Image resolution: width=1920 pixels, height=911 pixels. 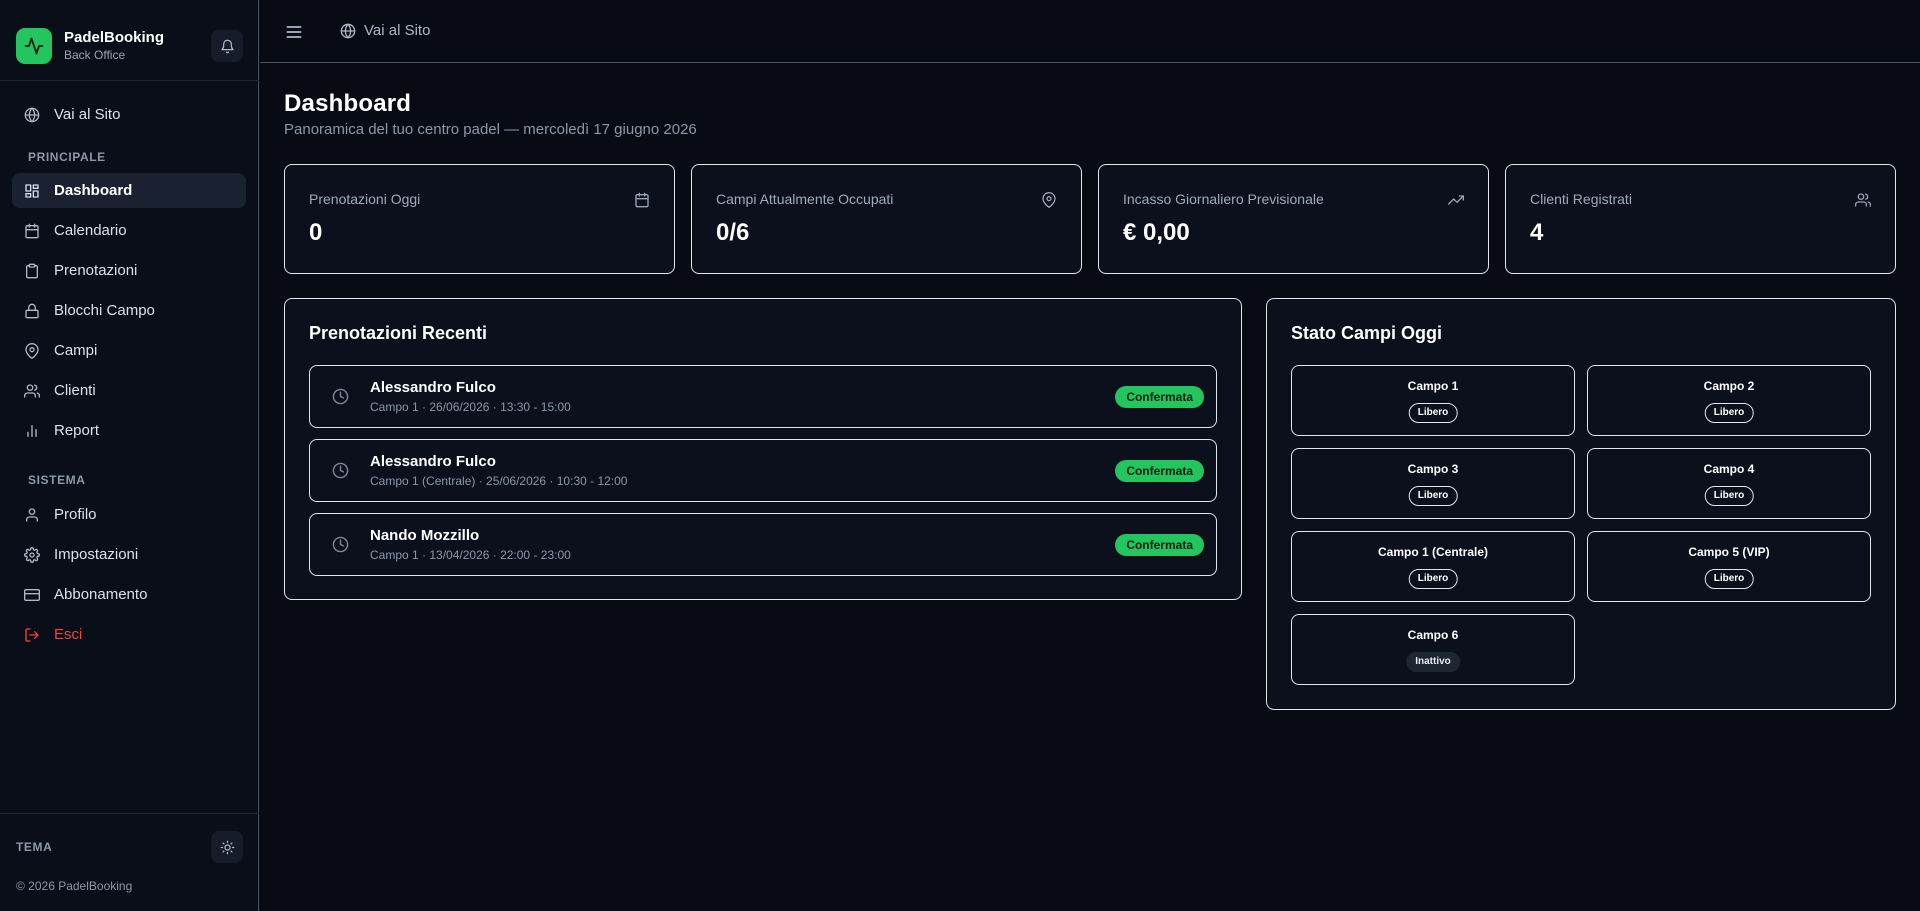 What do you see at coordinates (425, 535) in the screenshot?
I see `booking-client-name: Nando Mozzillo` at bounding box center [425, 535].